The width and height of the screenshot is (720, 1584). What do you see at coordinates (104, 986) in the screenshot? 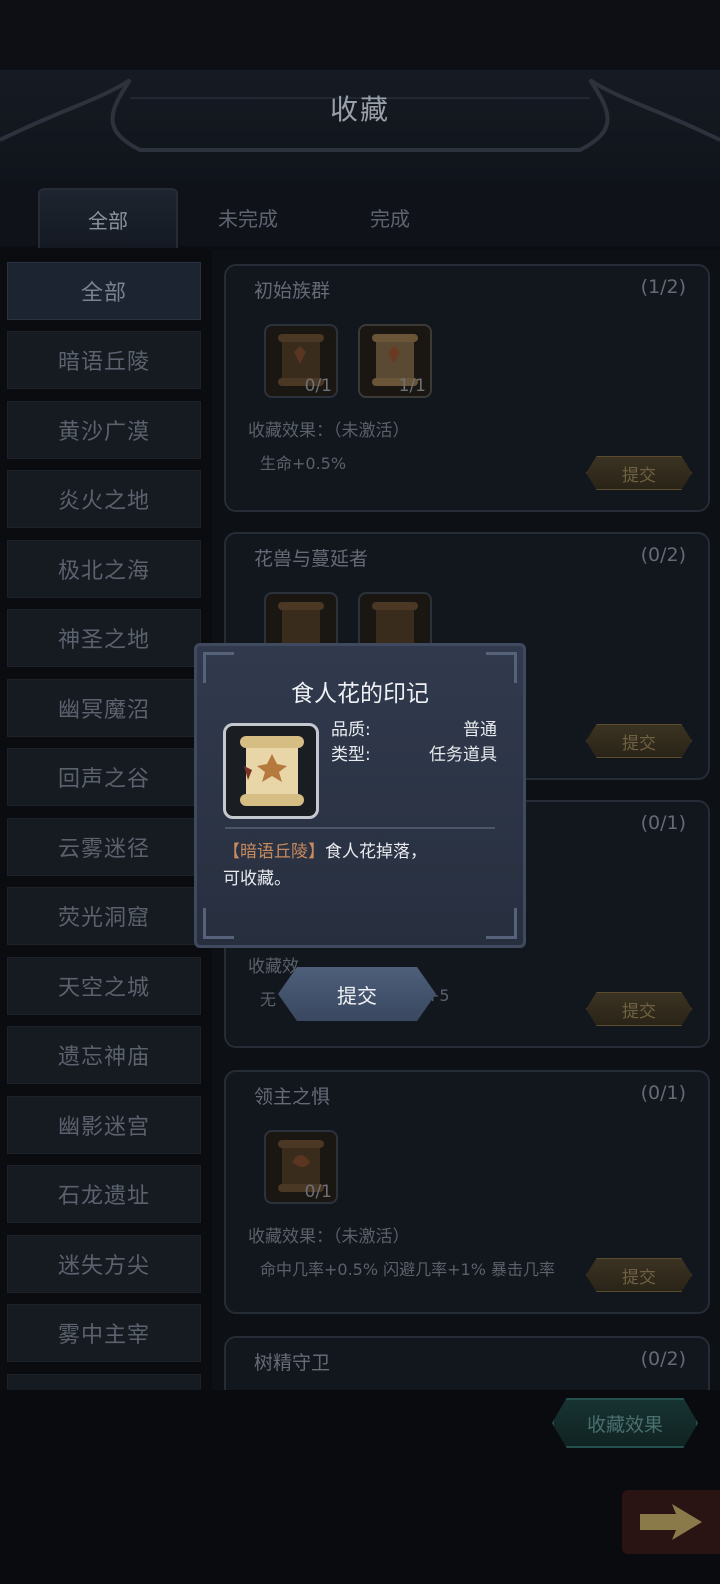
I see `sidebar-item: 天空之城` at bounding box center [104, 986].